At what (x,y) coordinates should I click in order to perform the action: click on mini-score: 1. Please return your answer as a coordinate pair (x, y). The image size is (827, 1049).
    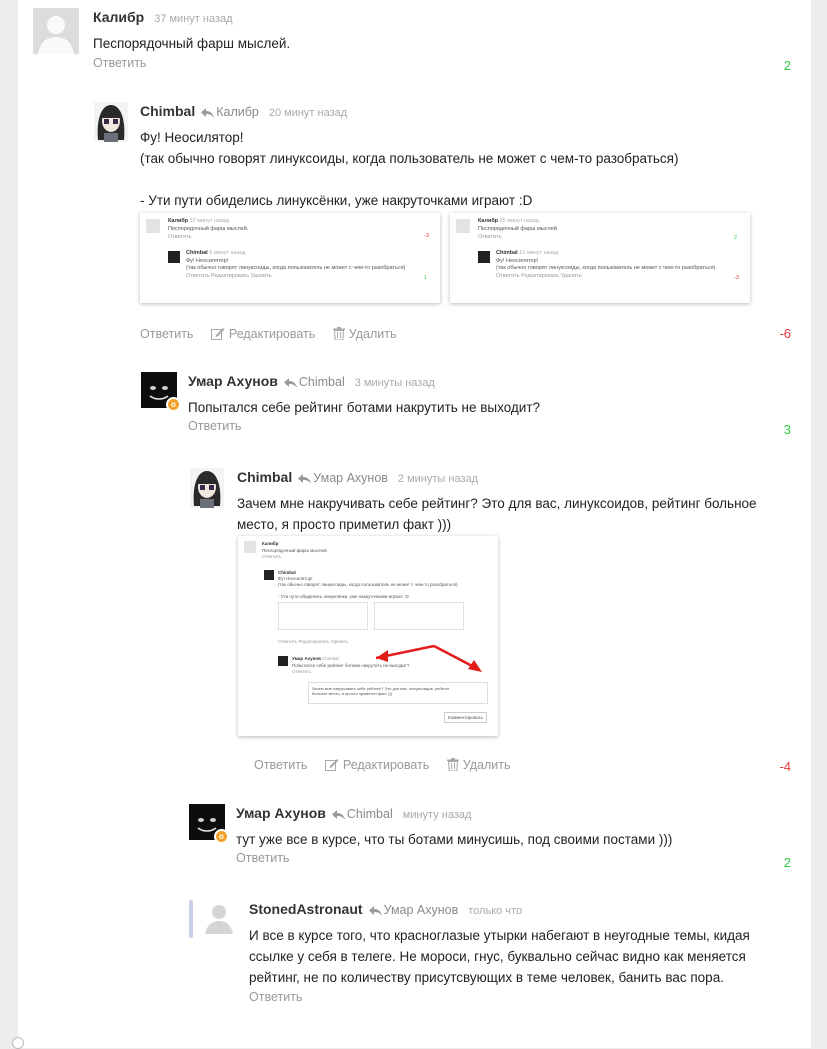
    Looking at the image, I should click on (426, 278).